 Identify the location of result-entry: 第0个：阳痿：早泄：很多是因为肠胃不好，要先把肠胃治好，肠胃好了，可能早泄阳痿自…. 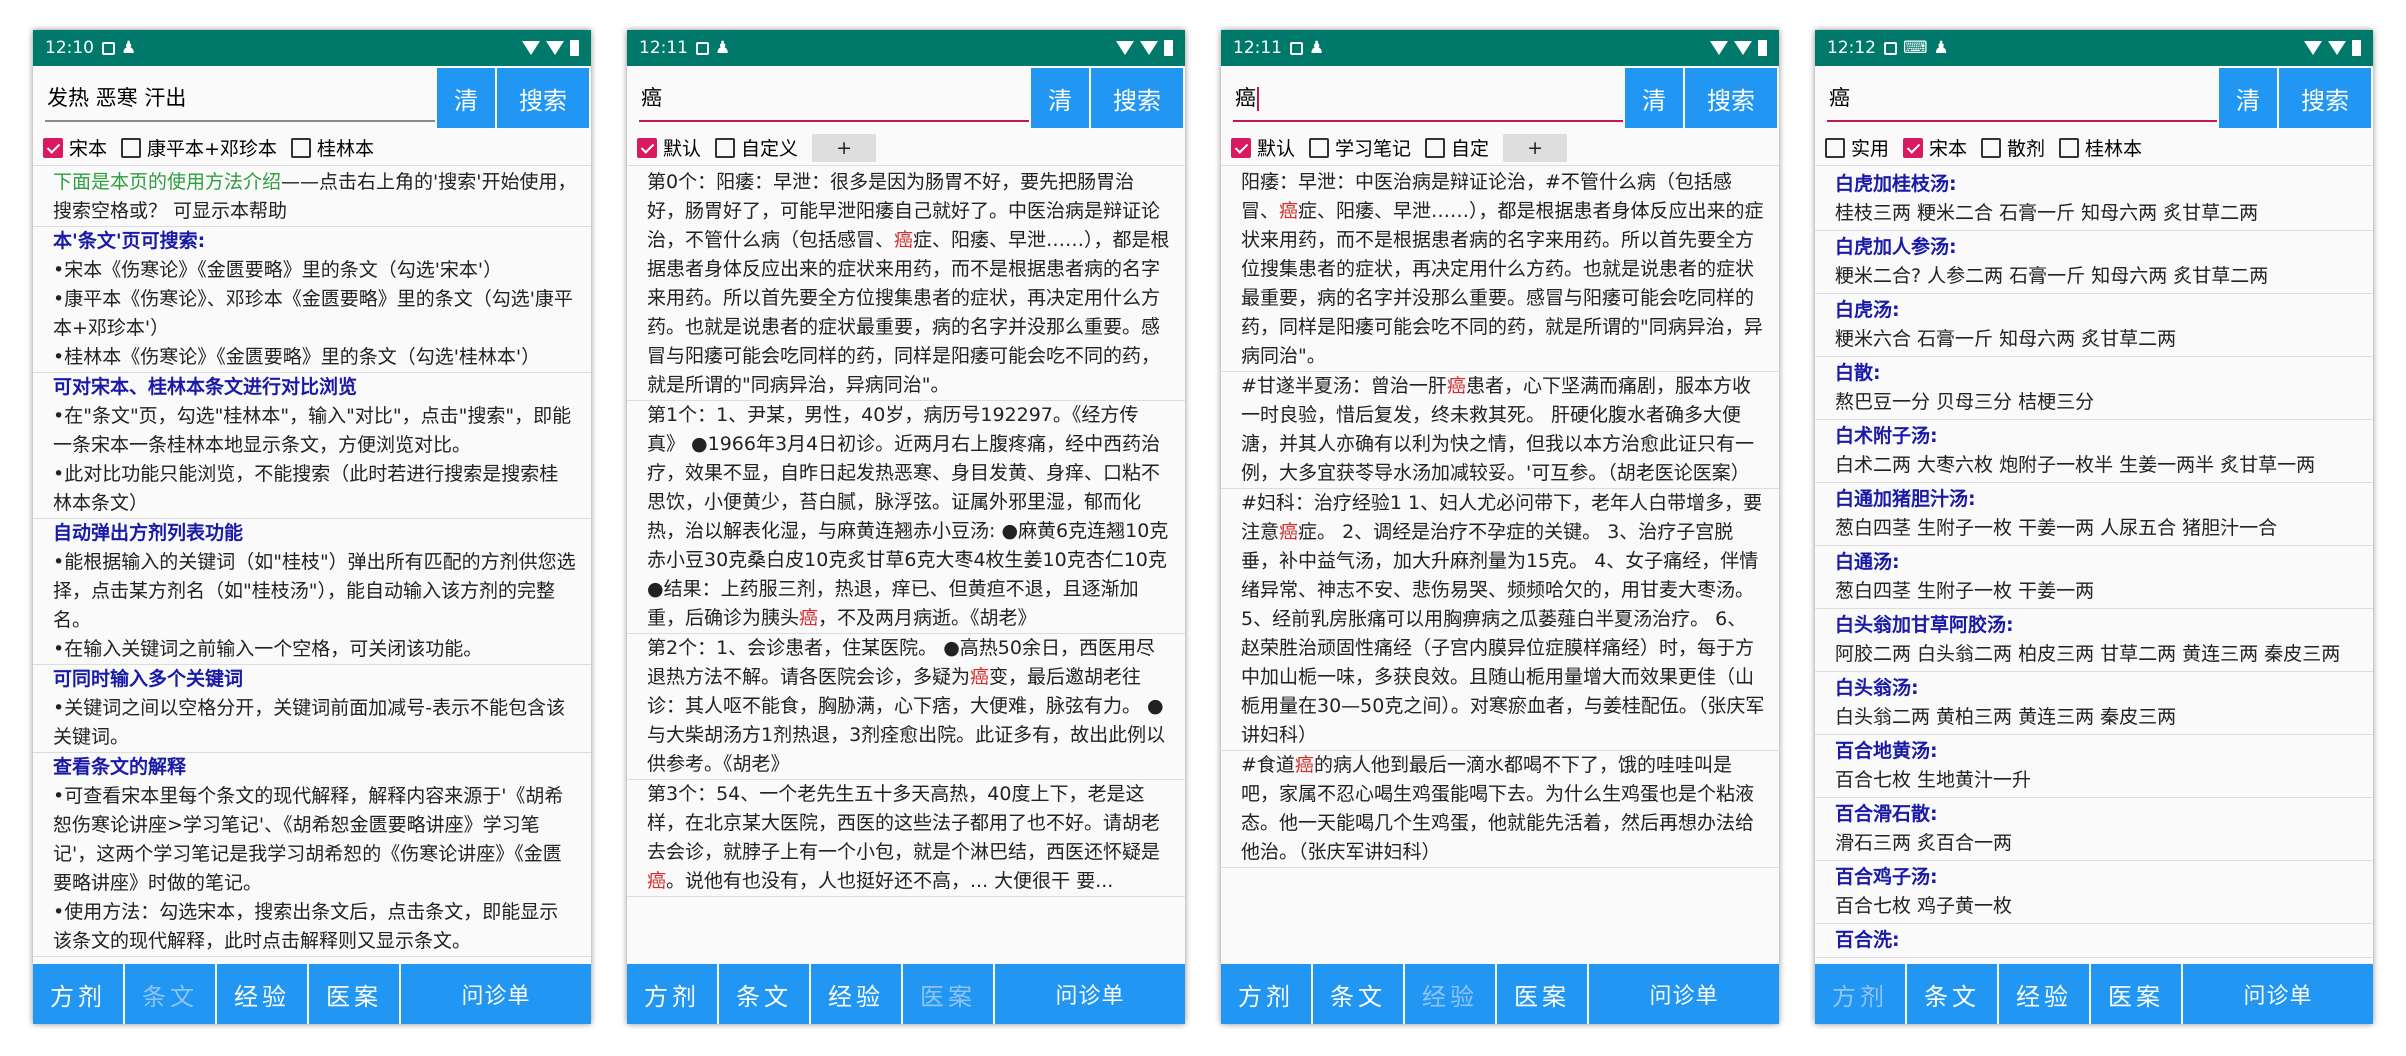
(906, 284).